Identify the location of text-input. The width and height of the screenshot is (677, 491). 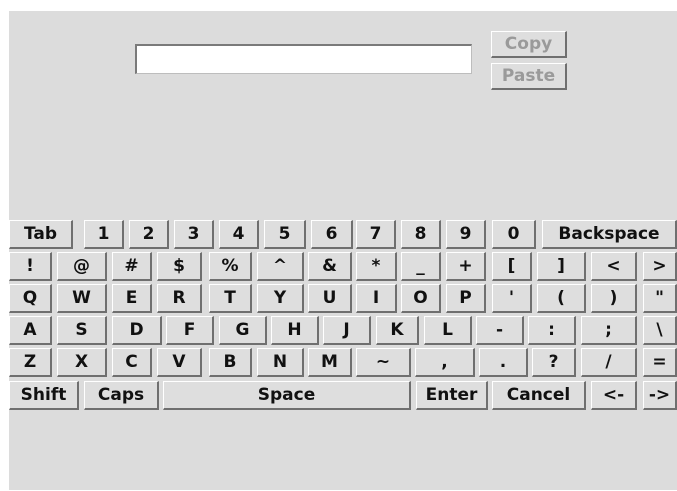
(303, 59).